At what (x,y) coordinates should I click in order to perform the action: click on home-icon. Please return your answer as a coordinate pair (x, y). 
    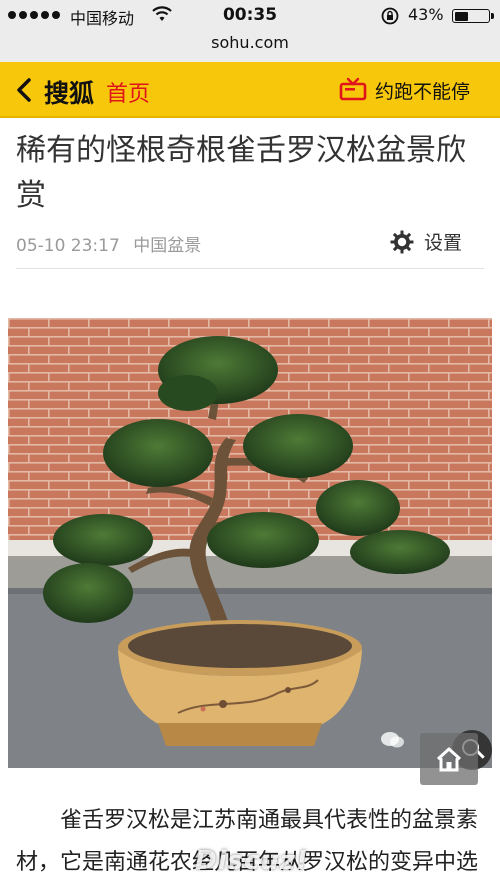
    Looking at the image, I should click on (449, 759).